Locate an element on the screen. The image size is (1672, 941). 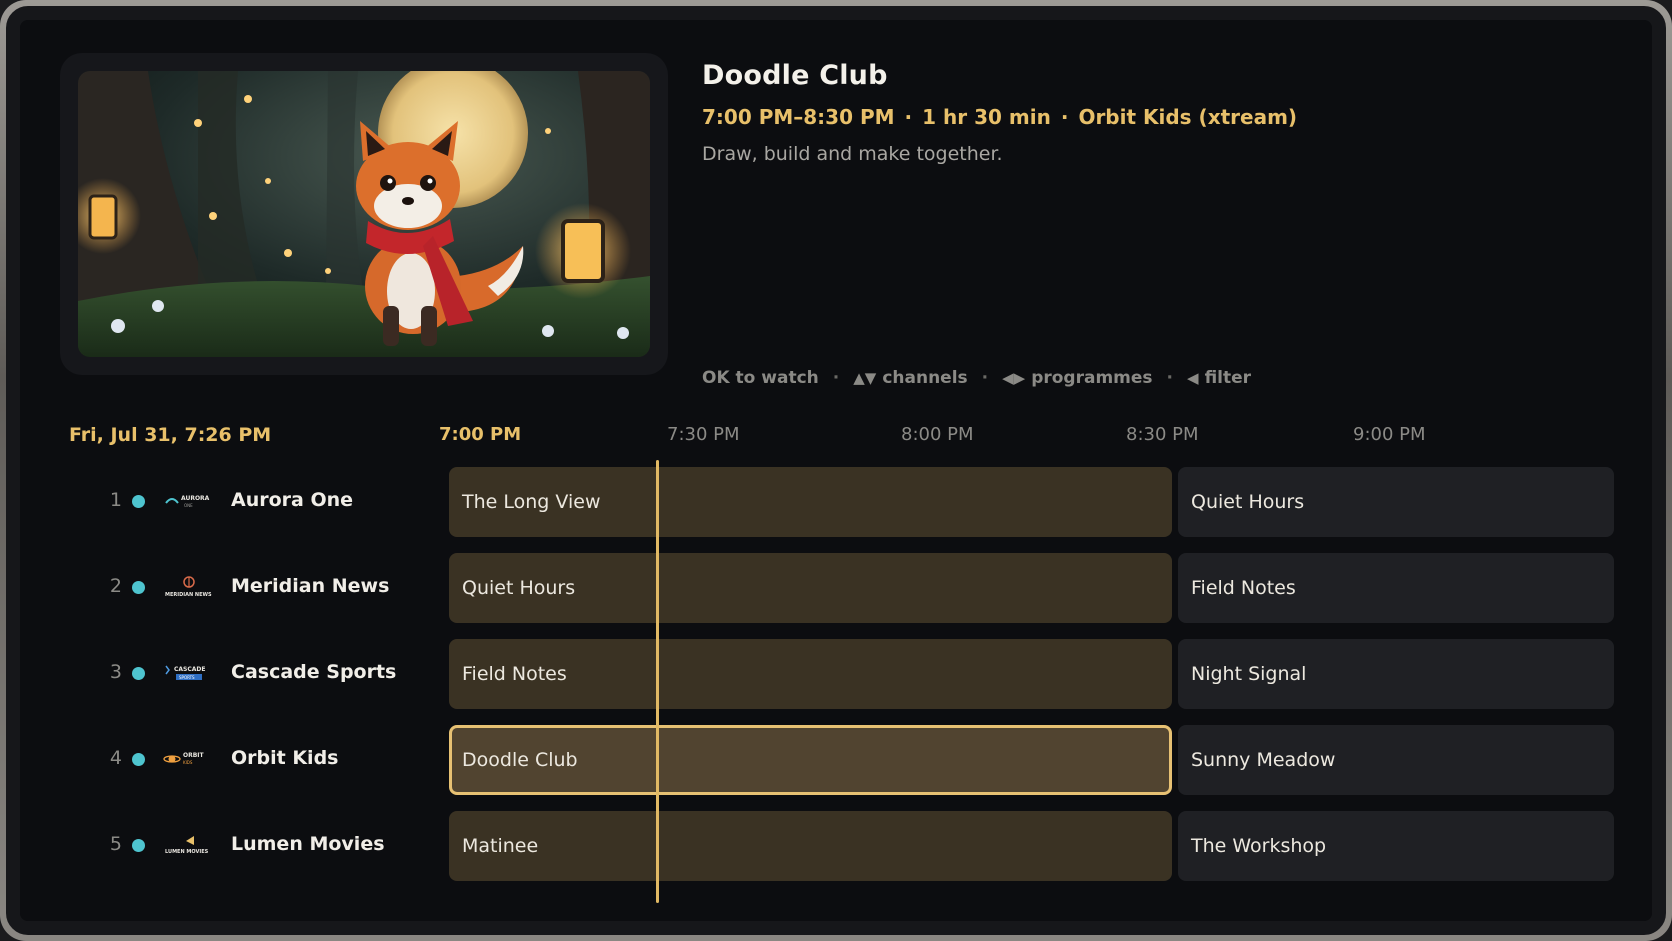
timeline-slot: 9:00 PM is located at coordinates (1389, 434).